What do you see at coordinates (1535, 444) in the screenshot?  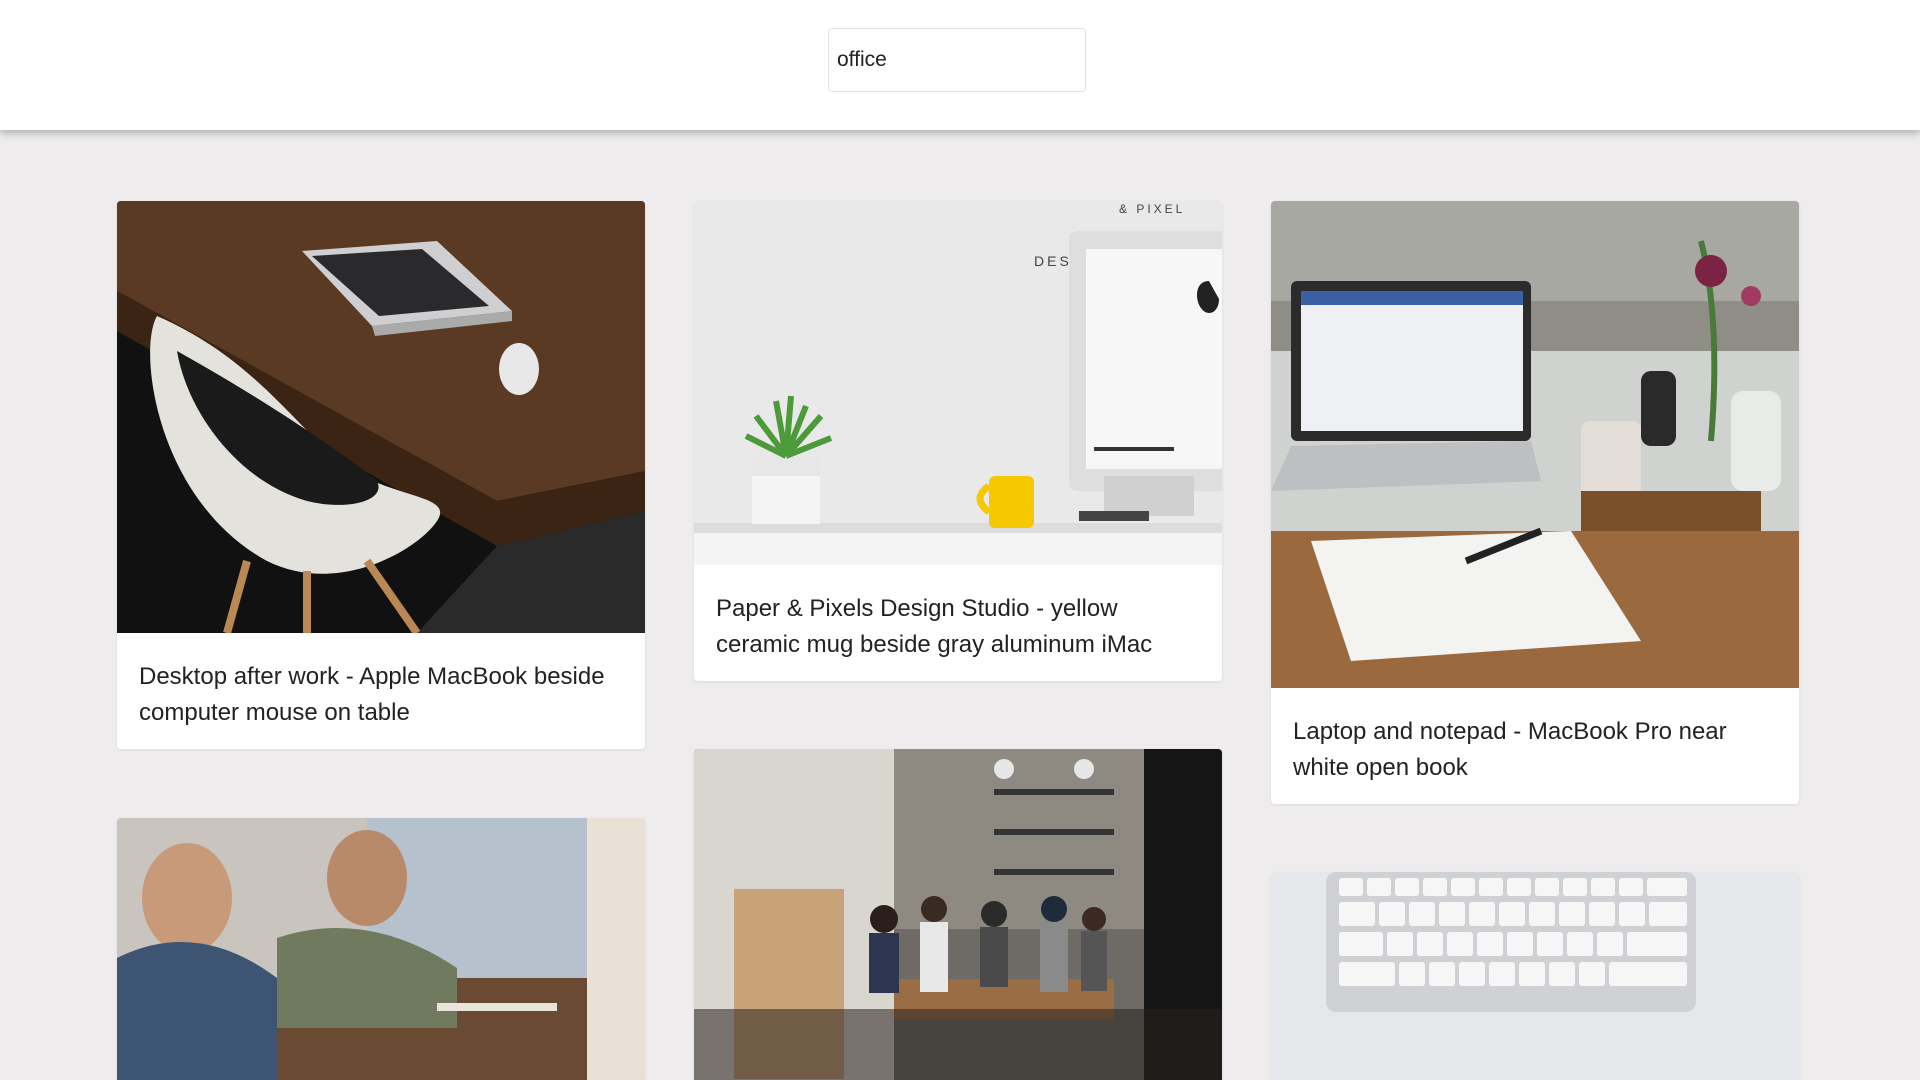 I see `photo-laptop-notepad` at bounding box center [1535, 444].